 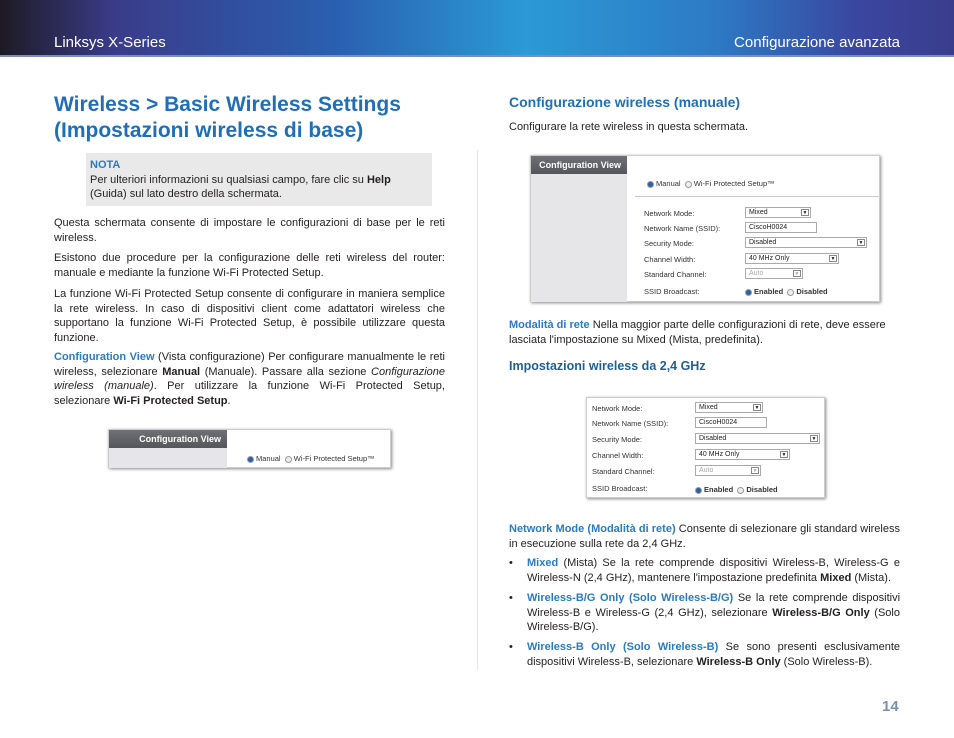 I want to click on header-banner: Linksys X-Series Configurazione avanzata, so click(x=477, y=28).